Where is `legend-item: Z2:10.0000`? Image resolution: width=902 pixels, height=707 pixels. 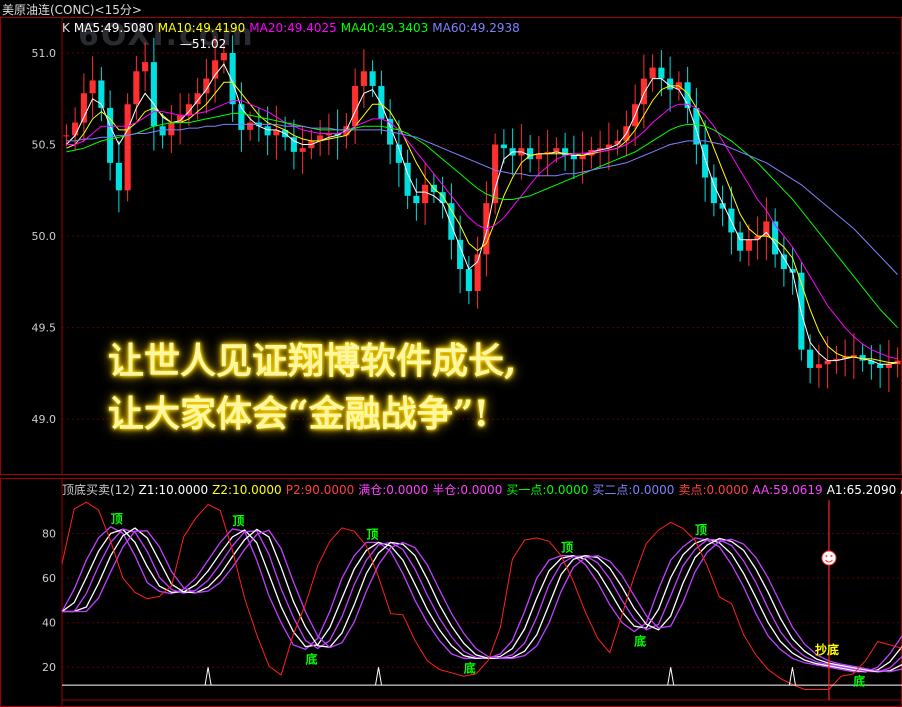
legend-item: Z2:10.0000 is located at coordinates (247, 490).